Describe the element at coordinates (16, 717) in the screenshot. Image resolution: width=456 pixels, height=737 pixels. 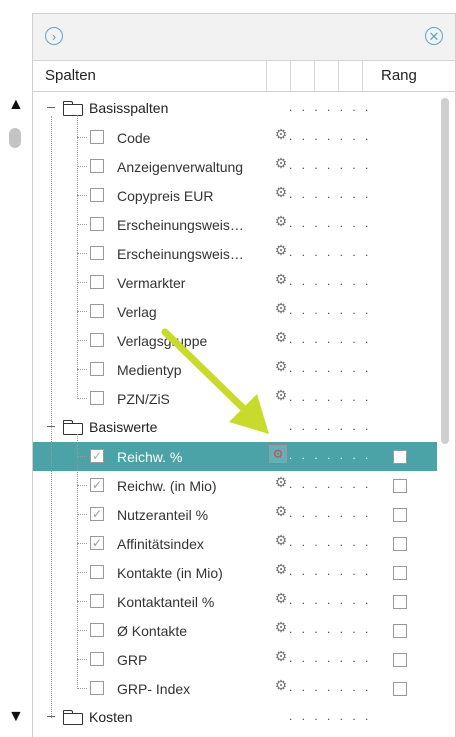
I see `scroll-down-arrow-icon: ▼` at that location.